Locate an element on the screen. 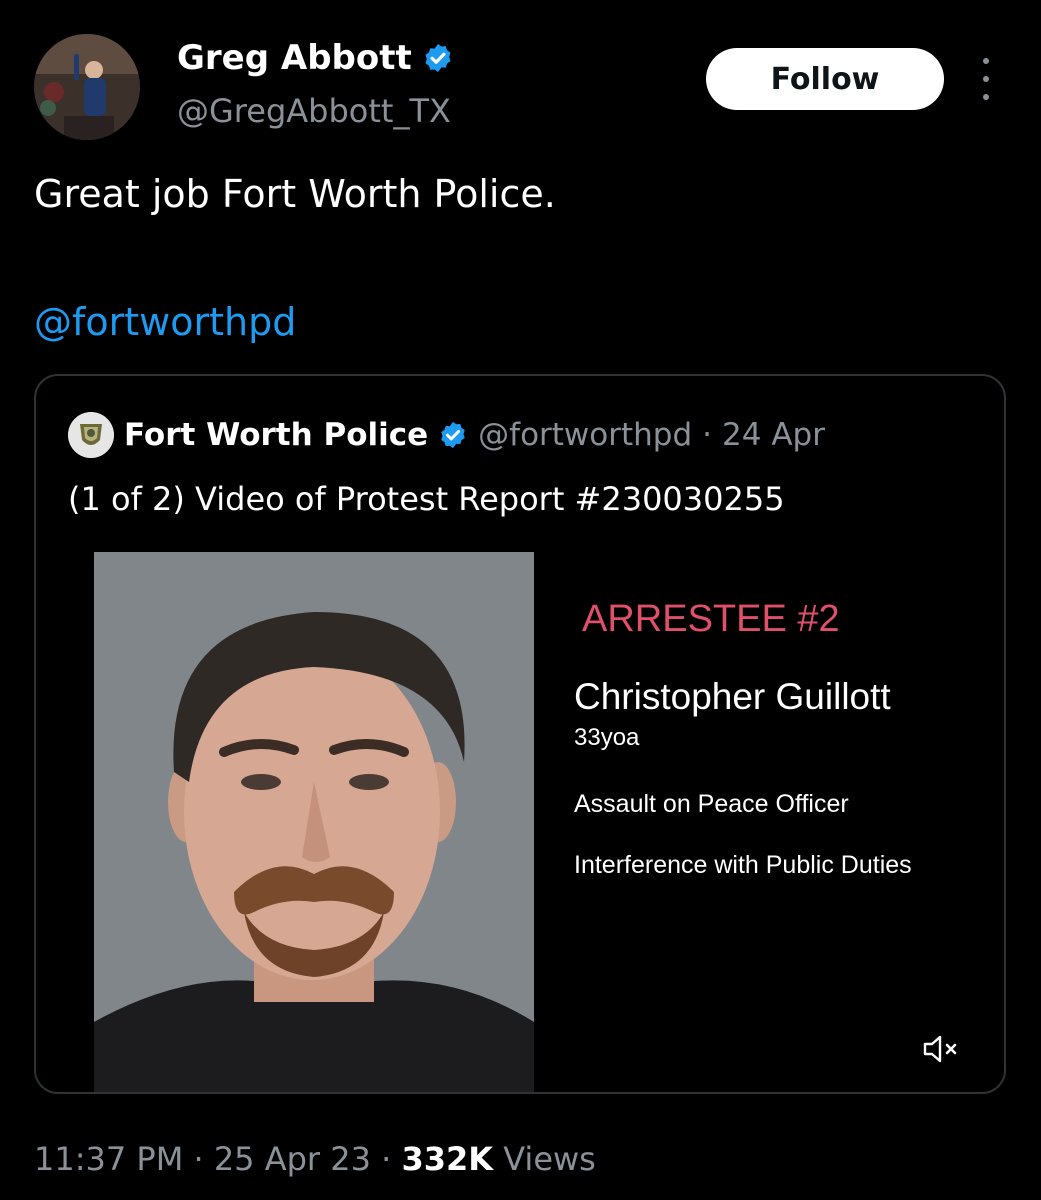 This screenshot has width=1041, height=1200. author-name: Greg Abbott is located at coordinates (294, 58).